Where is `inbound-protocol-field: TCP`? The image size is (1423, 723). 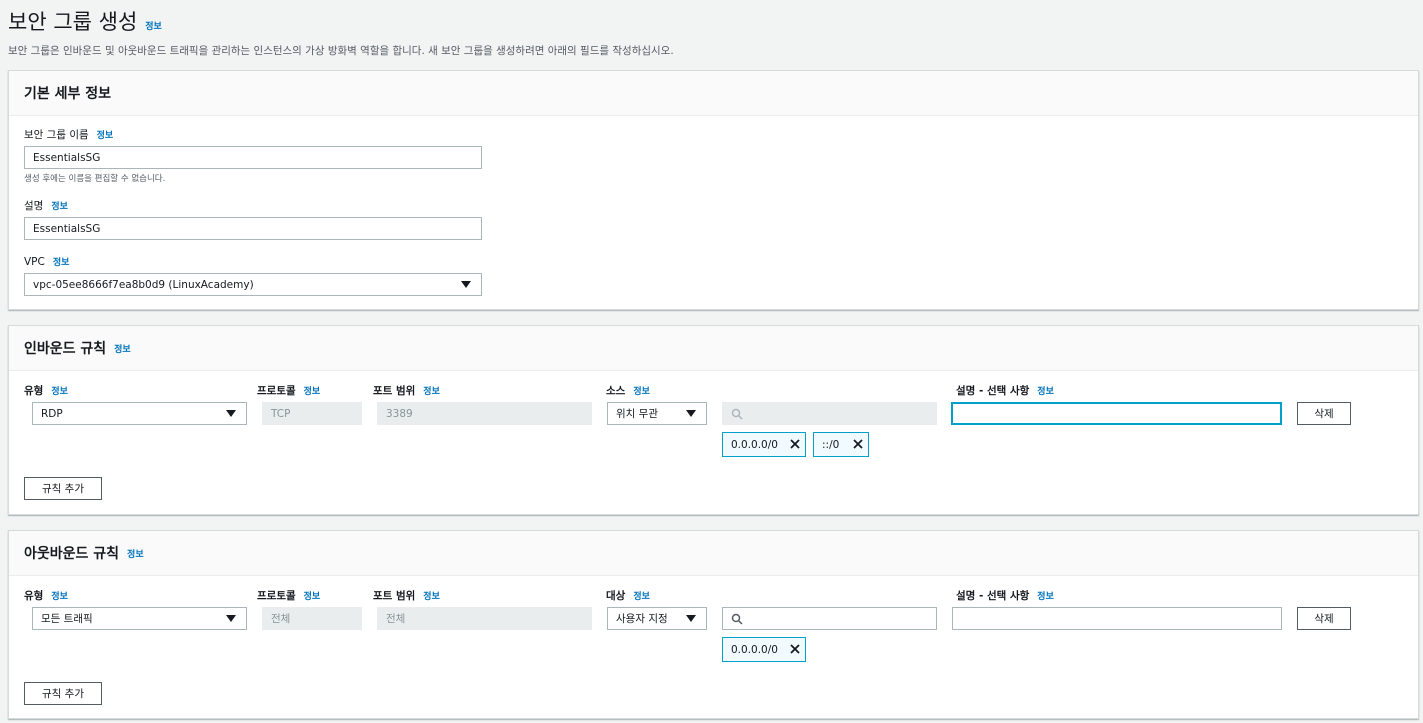
inbound-protocol-field: TCP is located at coordinates (312, 413).